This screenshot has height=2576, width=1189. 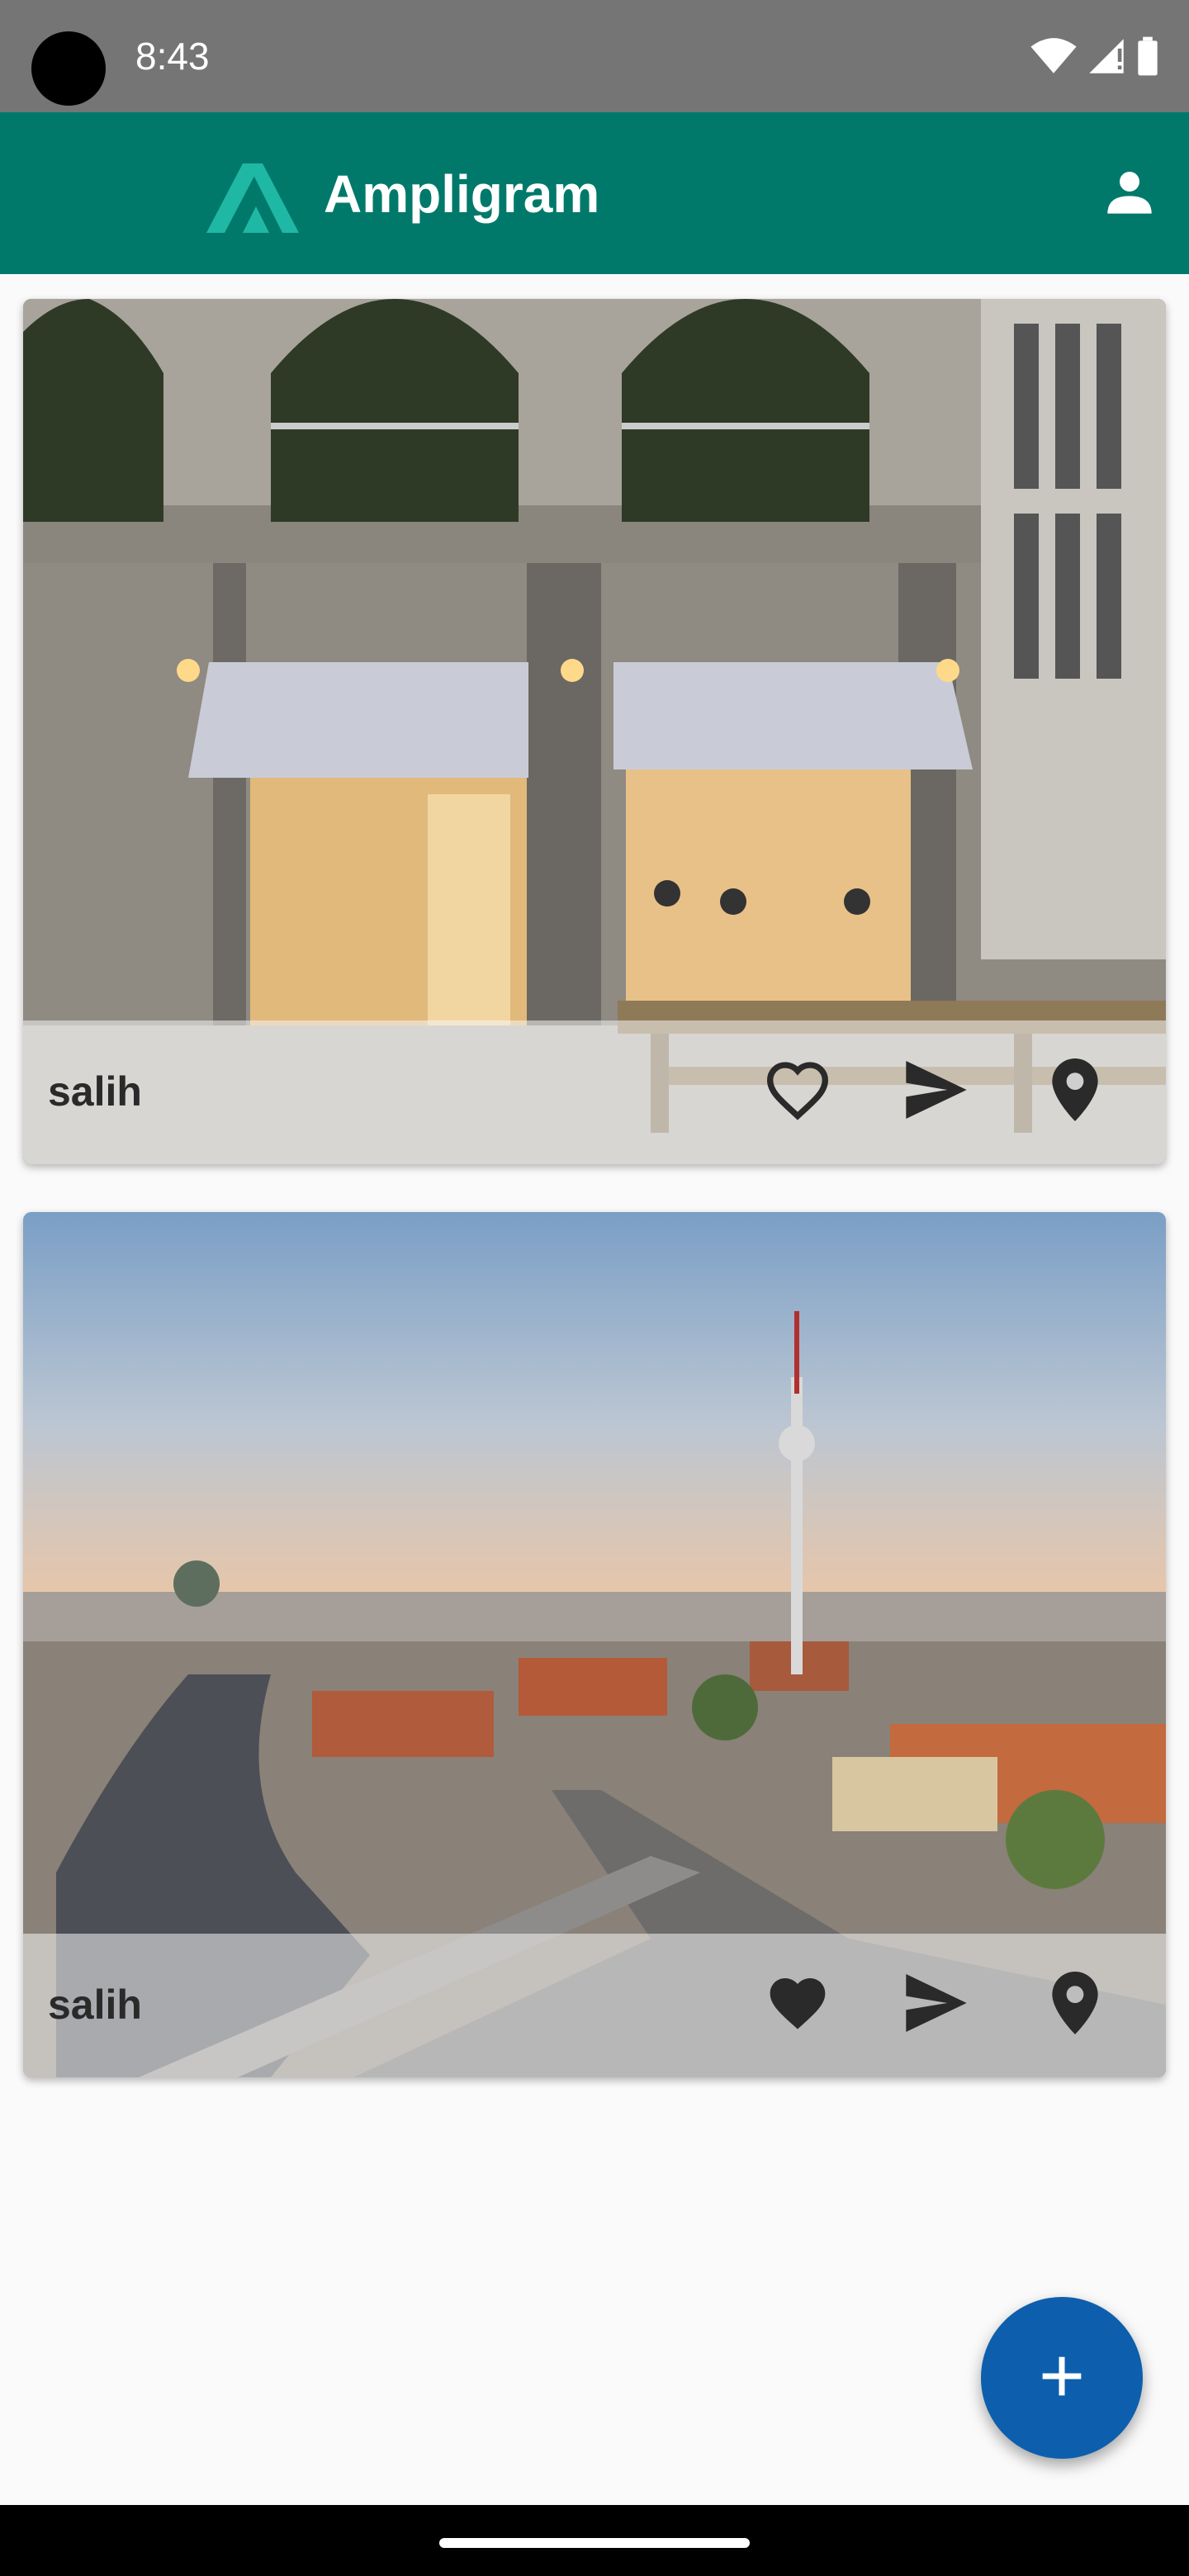 What do you see at coordinates (172, 56) in the screenshot?
I see `status-time: 8:43` at bounding box center [172, 56].